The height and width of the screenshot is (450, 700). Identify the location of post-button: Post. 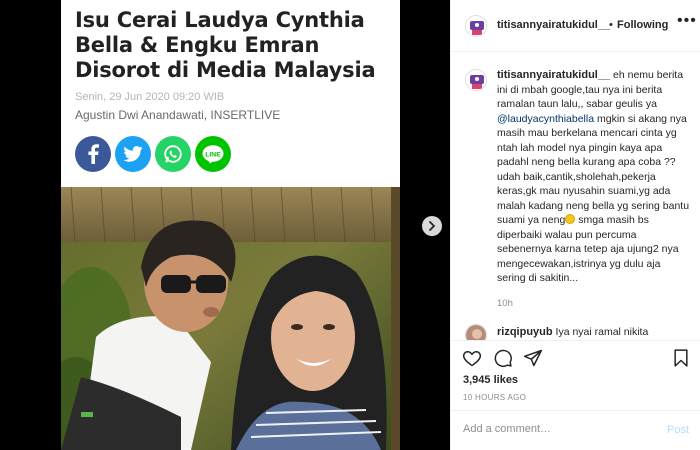
(678, 430).